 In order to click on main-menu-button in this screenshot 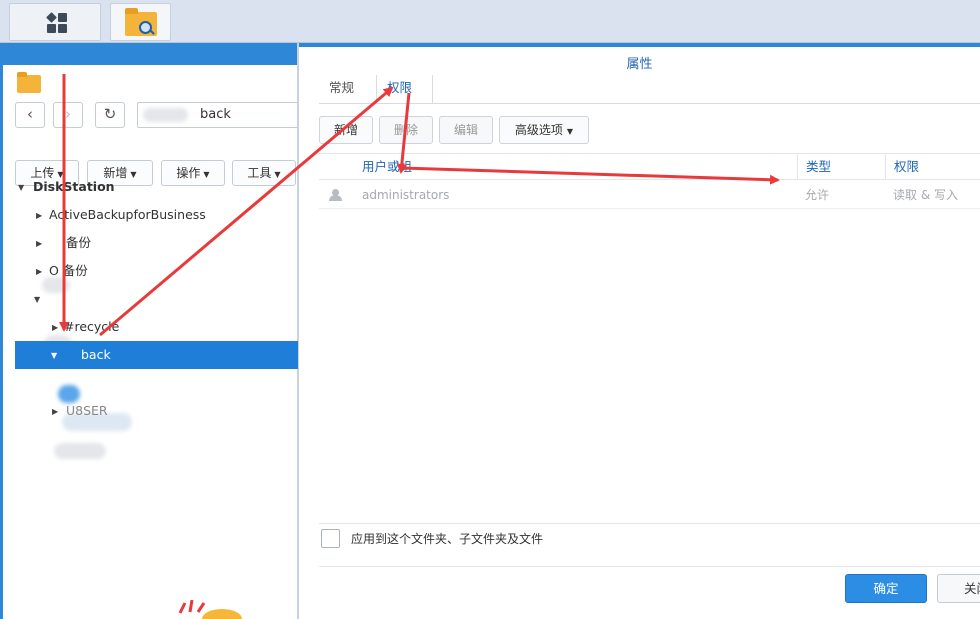, I will do `click(55, 22)`.